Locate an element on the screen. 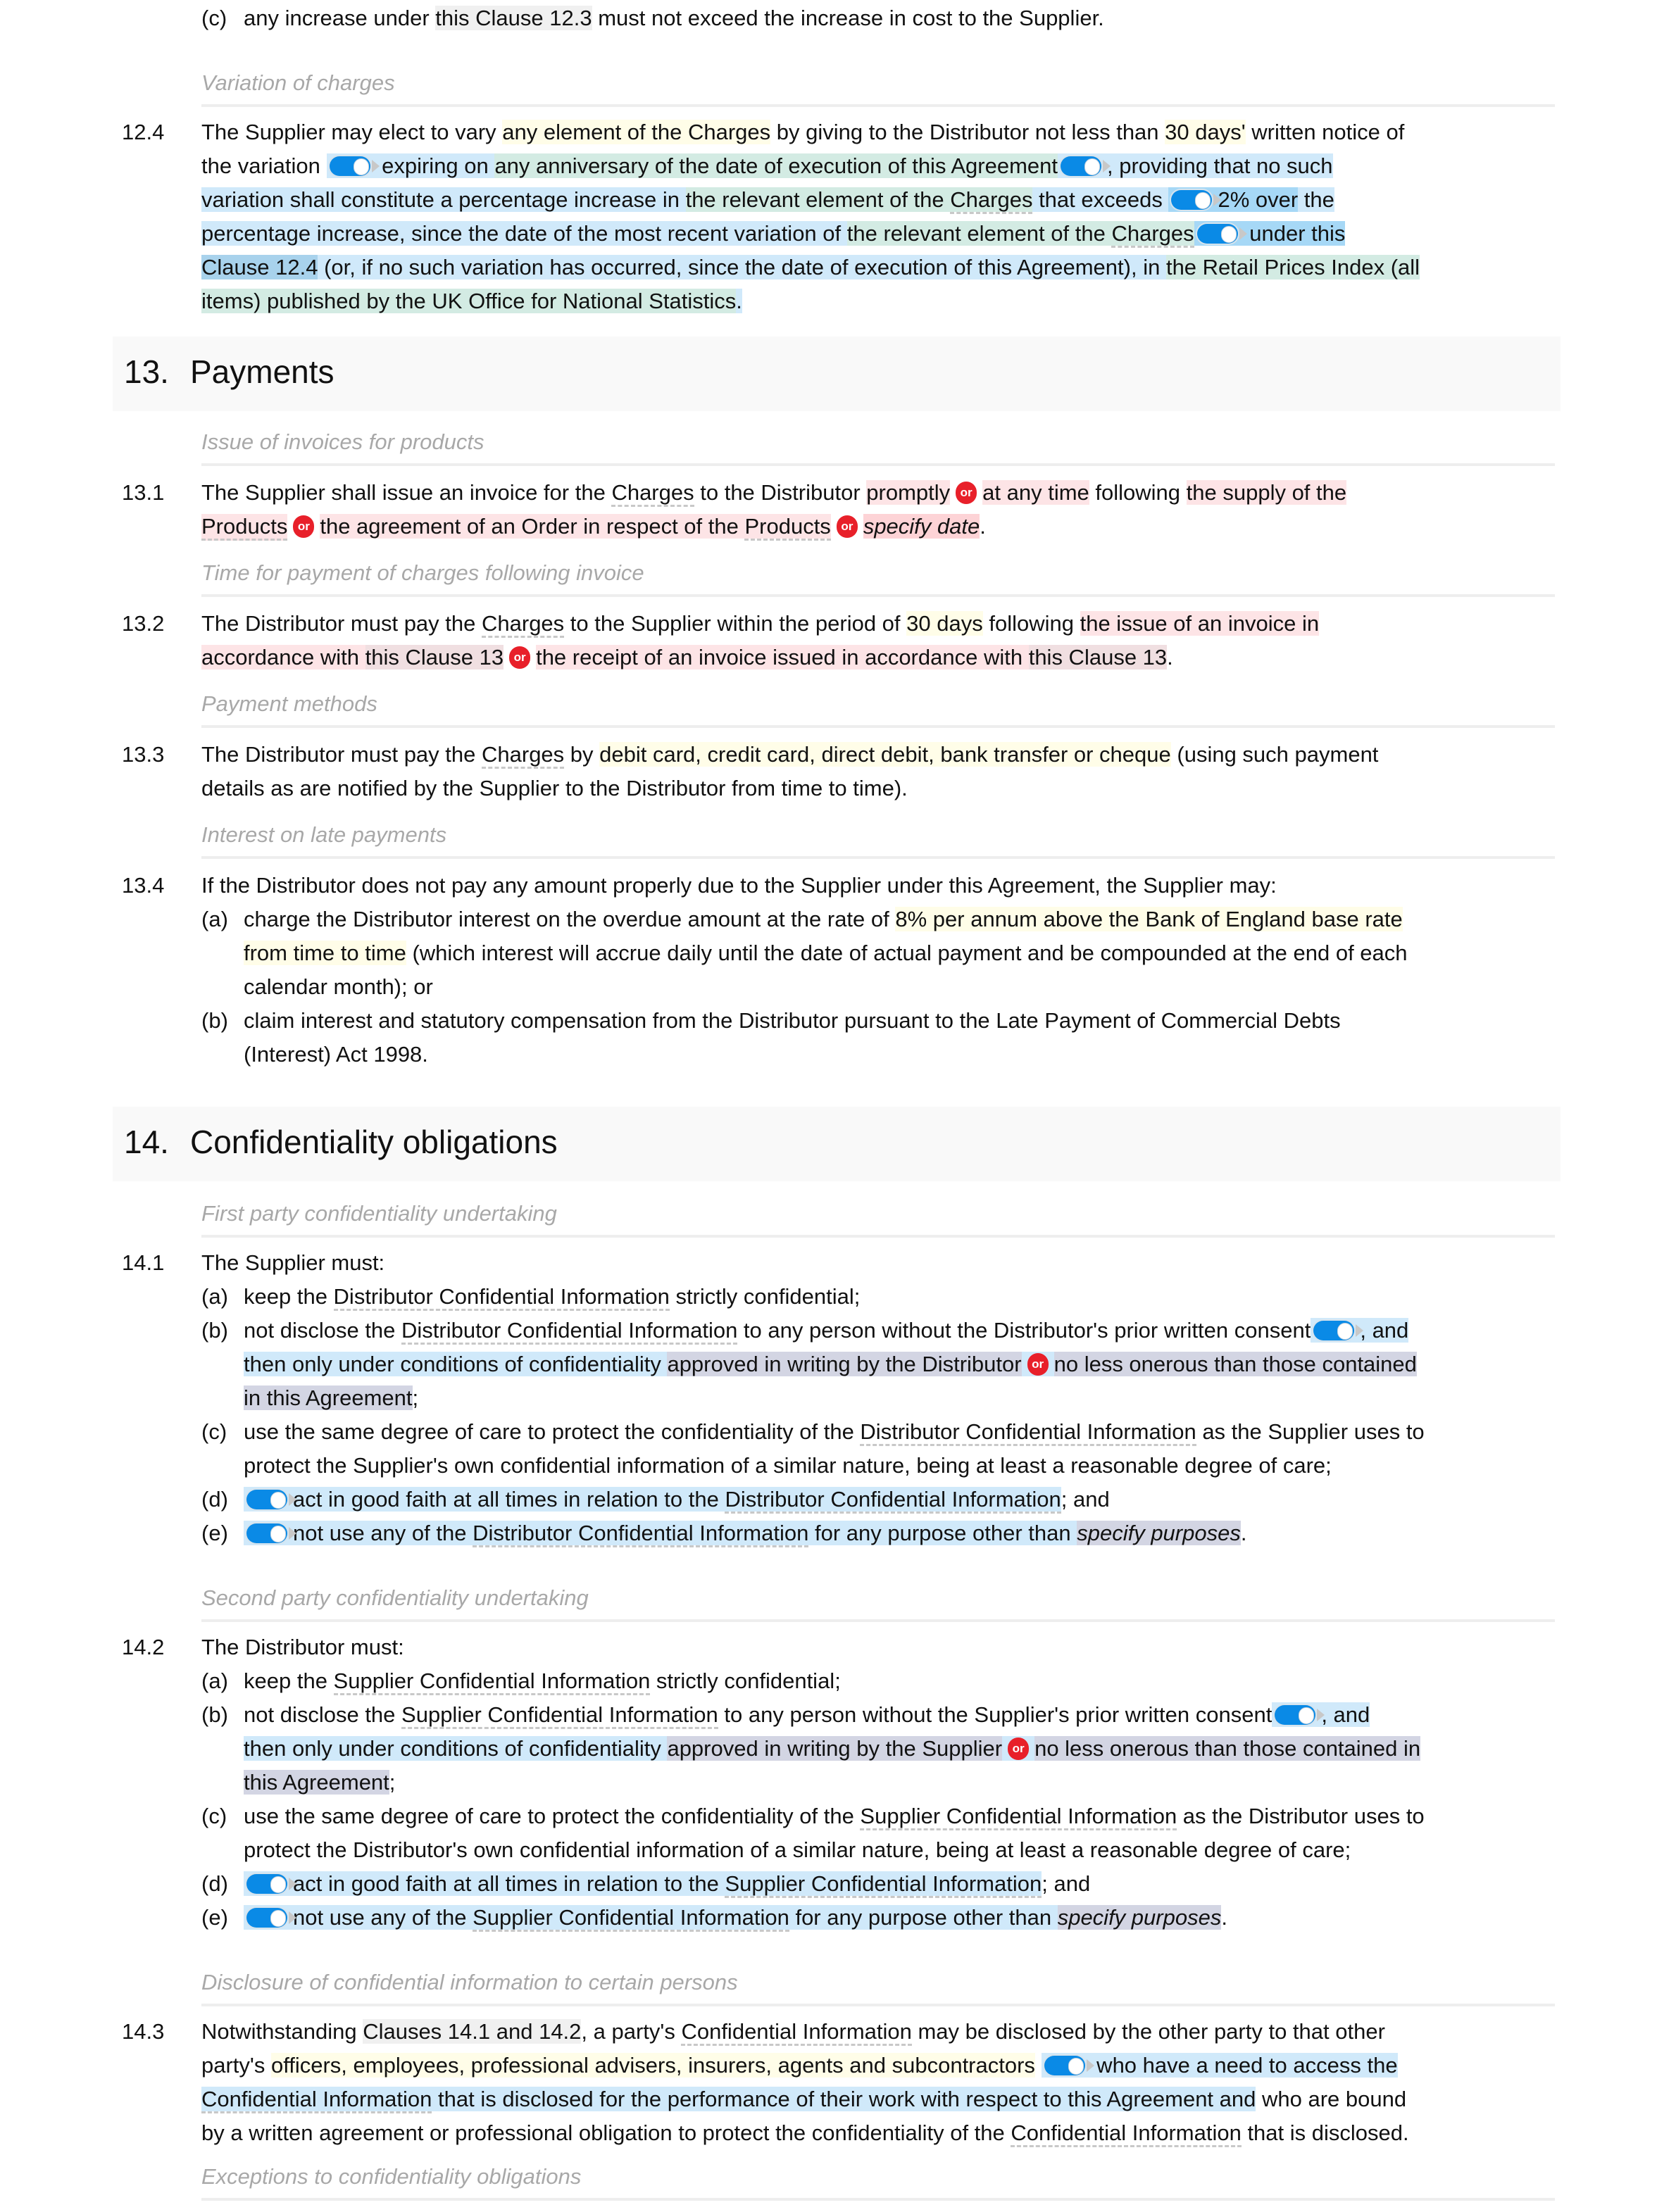 The image size is (1676, 2212). clause-number: 14.2 is located at coordinates (143, 1647).